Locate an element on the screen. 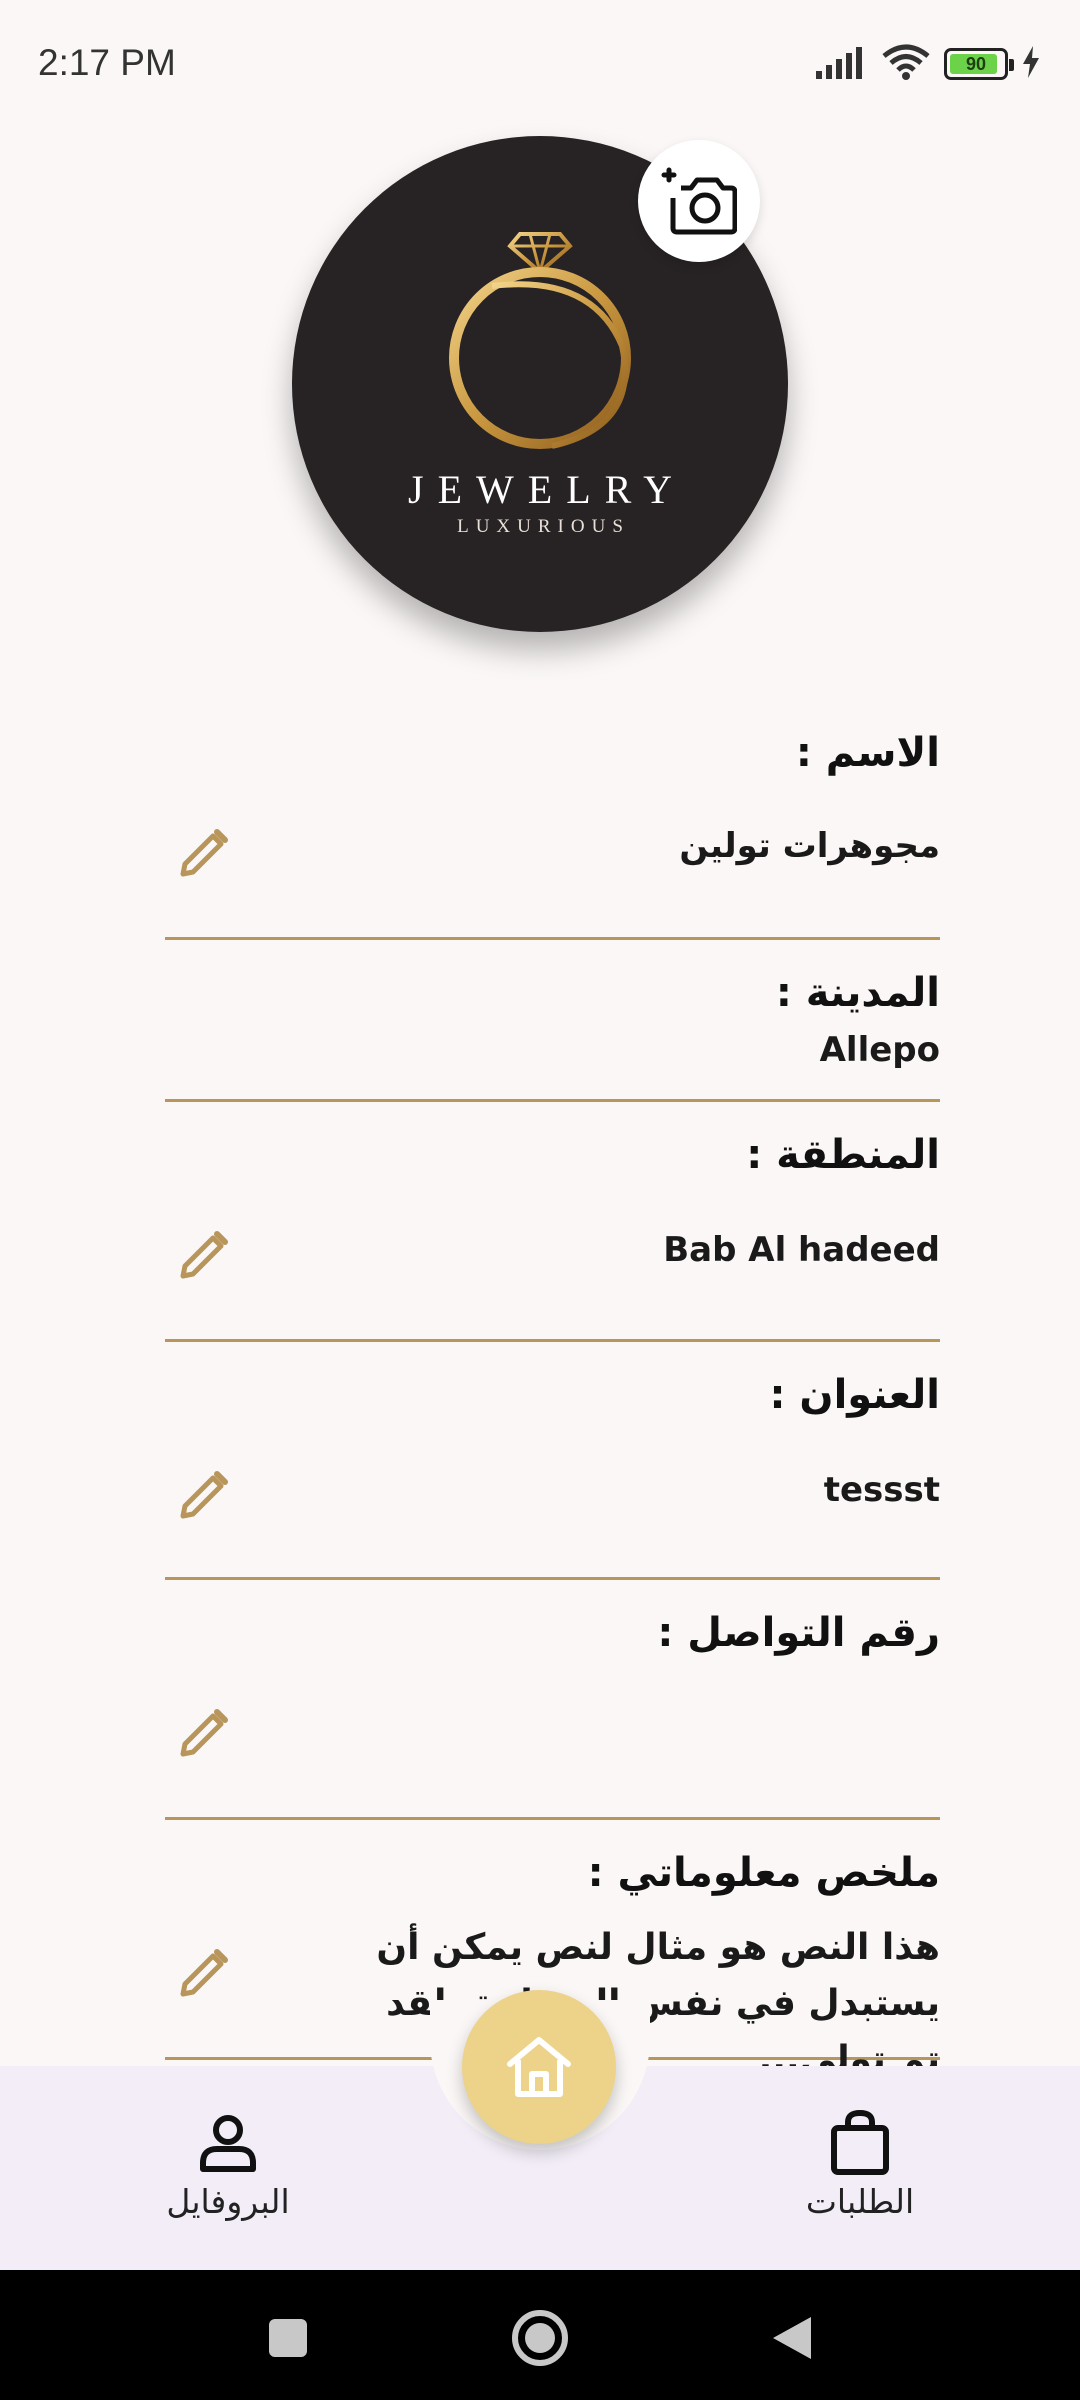 The height and width of the screenshot is (2400, 1080). logo-subtitle: LUXURIOUS is located at coordinates (543, 526).